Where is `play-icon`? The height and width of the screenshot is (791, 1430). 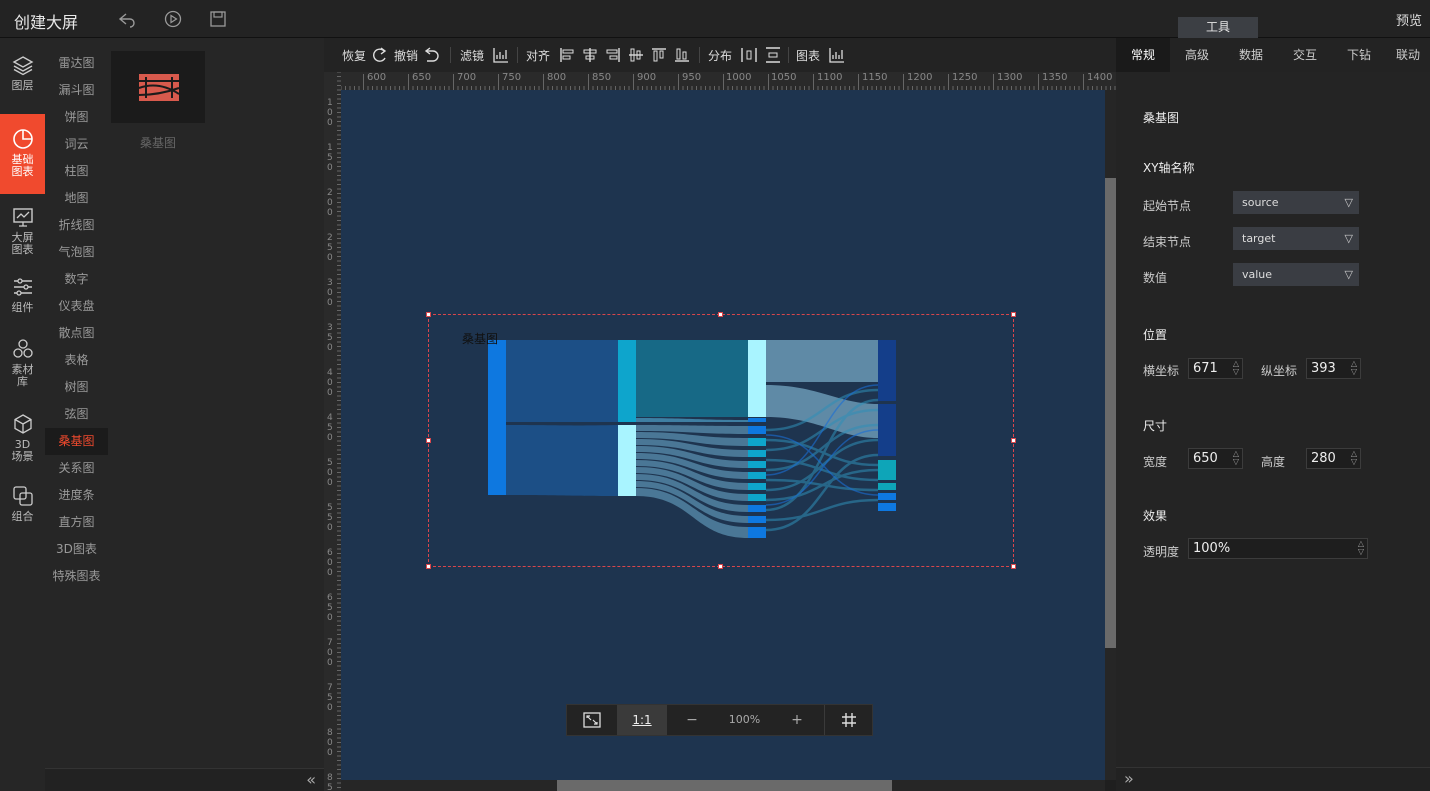 play-icon is located at coordinates (173, 19).